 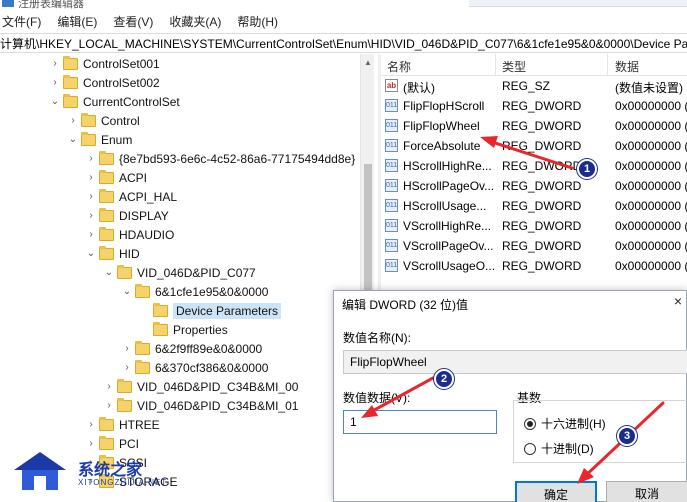 I want to click on tree-item: ⌄ 6&1cfe1e95&0&0000, so click(x=195, y=291).